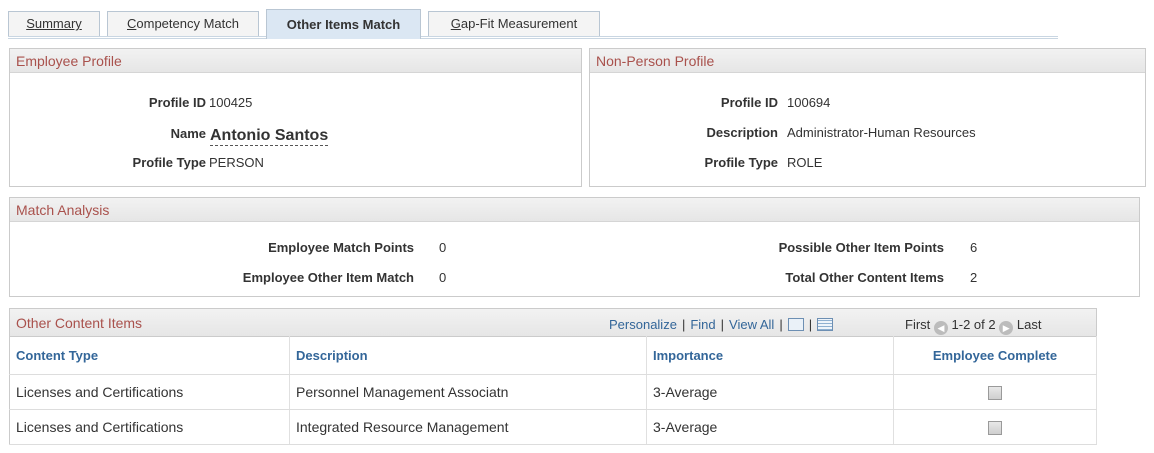 This screenshot has height=453, width=1154. I want to click on column-employee-complete: Employee Complete, so click(995, 355).